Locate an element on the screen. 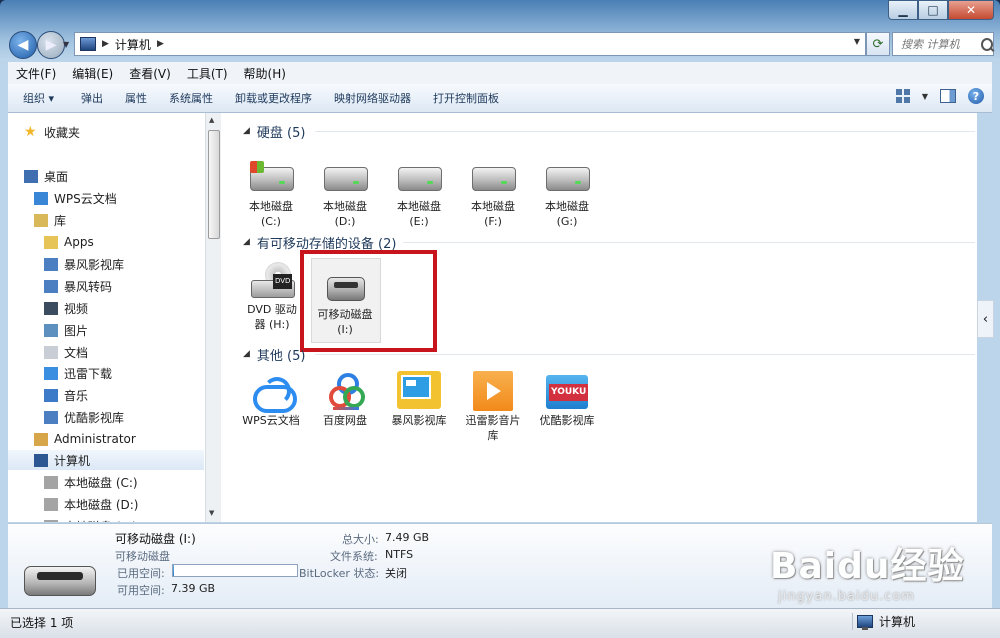 The image size is (1000, 638). sidebar-item: 本地磁盘 (C:) is located at coordinates (106, 482).